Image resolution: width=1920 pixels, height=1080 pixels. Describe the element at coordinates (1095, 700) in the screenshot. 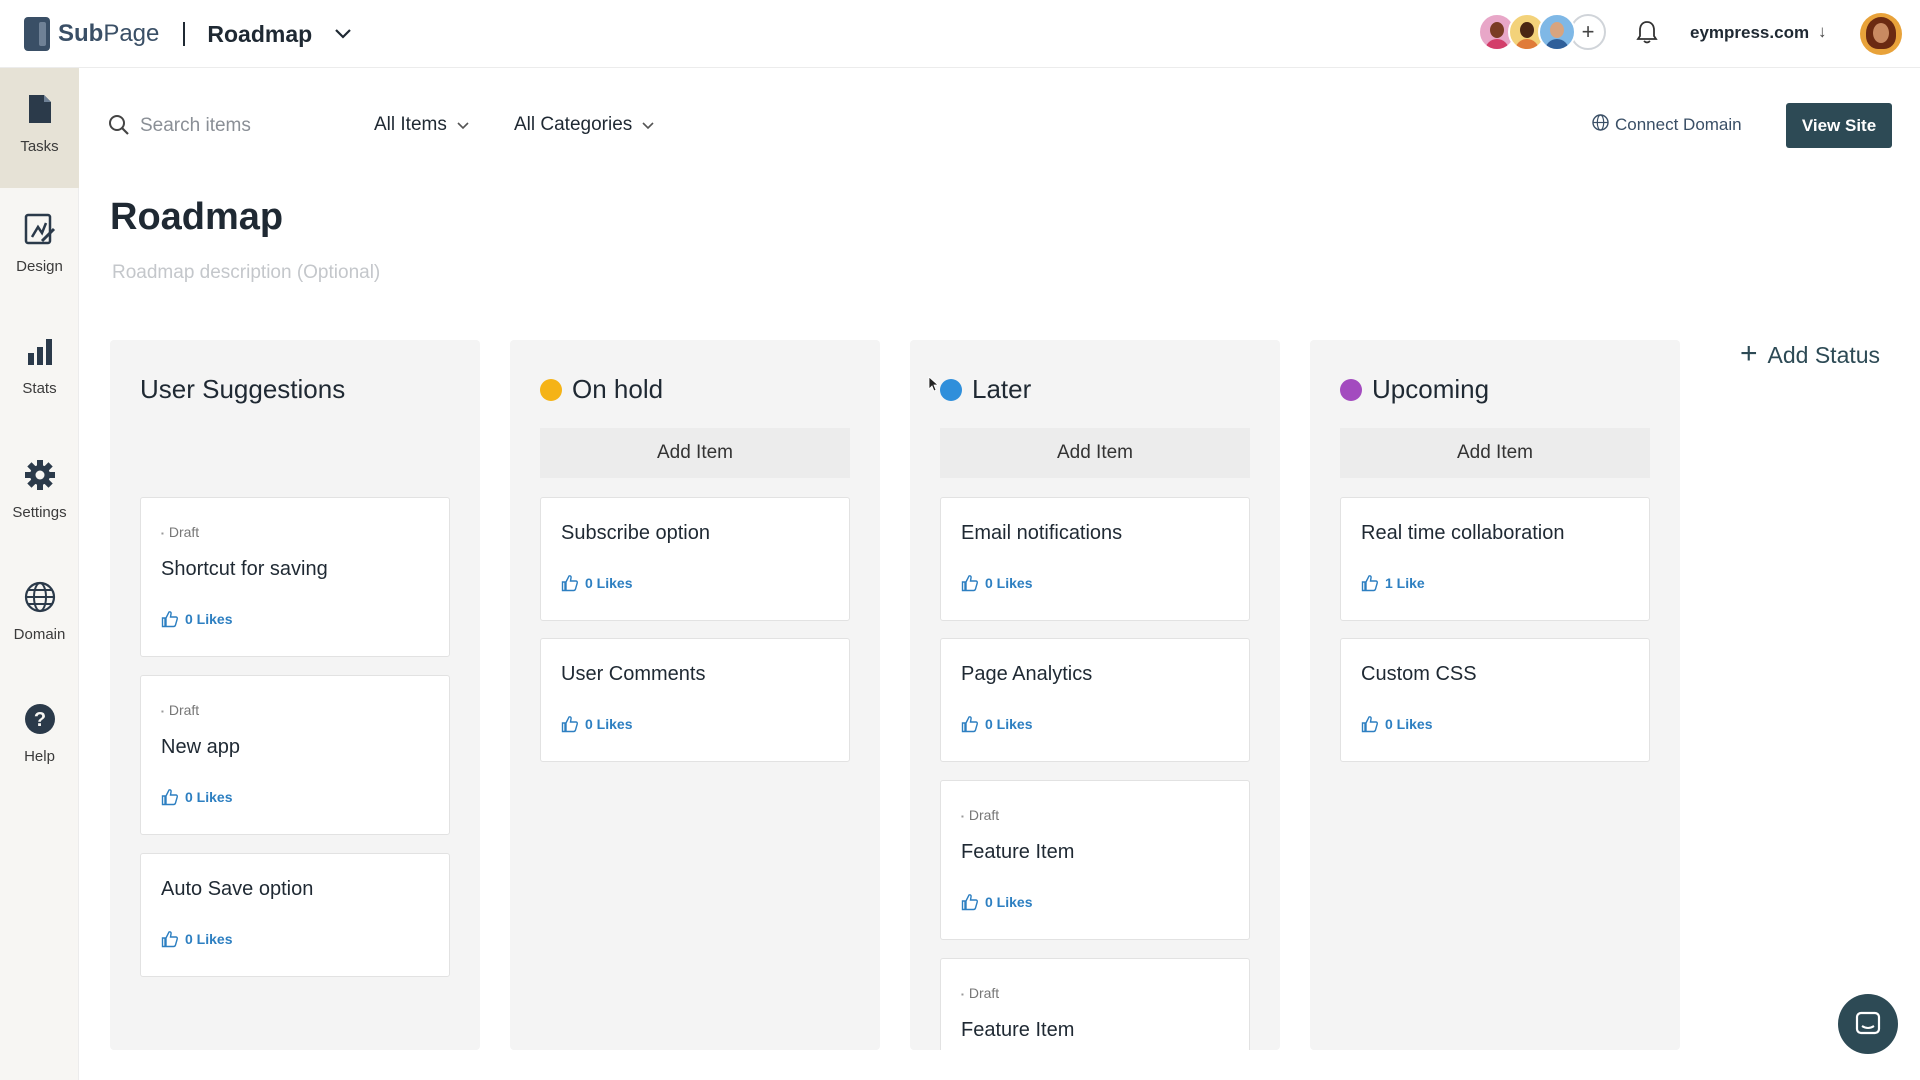

I see `roadmap-card: Page Analytics 0 Likes` at that location.